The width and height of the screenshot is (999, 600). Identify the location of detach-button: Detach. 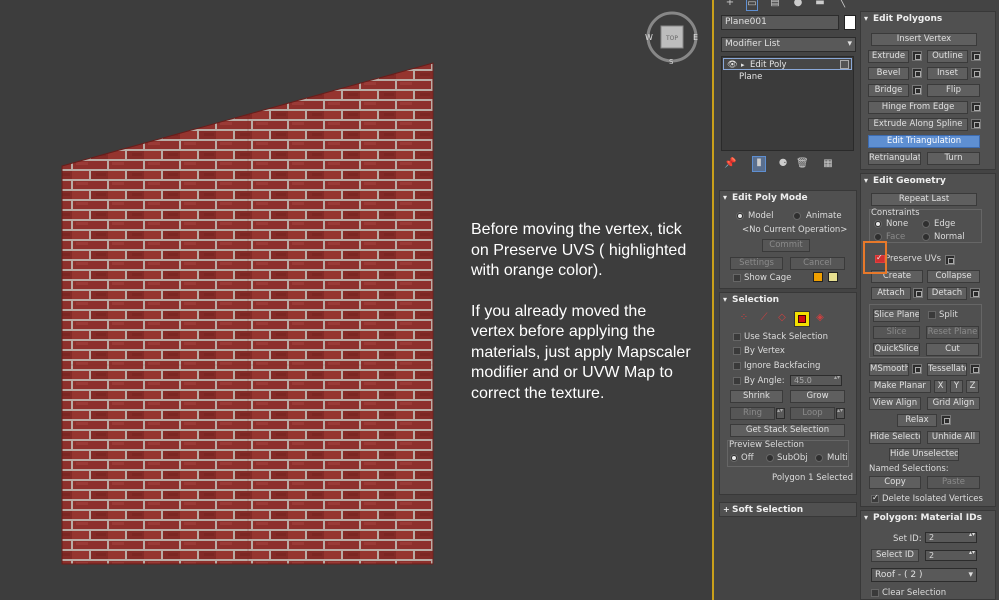
(947, 293).